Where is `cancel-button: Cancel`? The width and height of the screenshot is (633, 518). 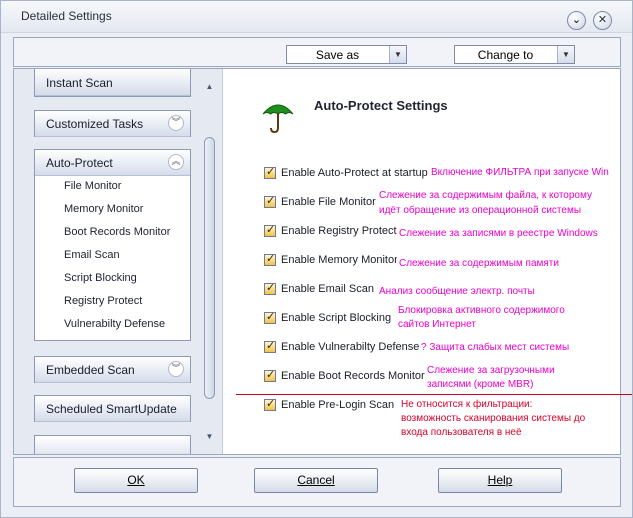
cancel-button: Cancel is located at coordinates (316, 480).